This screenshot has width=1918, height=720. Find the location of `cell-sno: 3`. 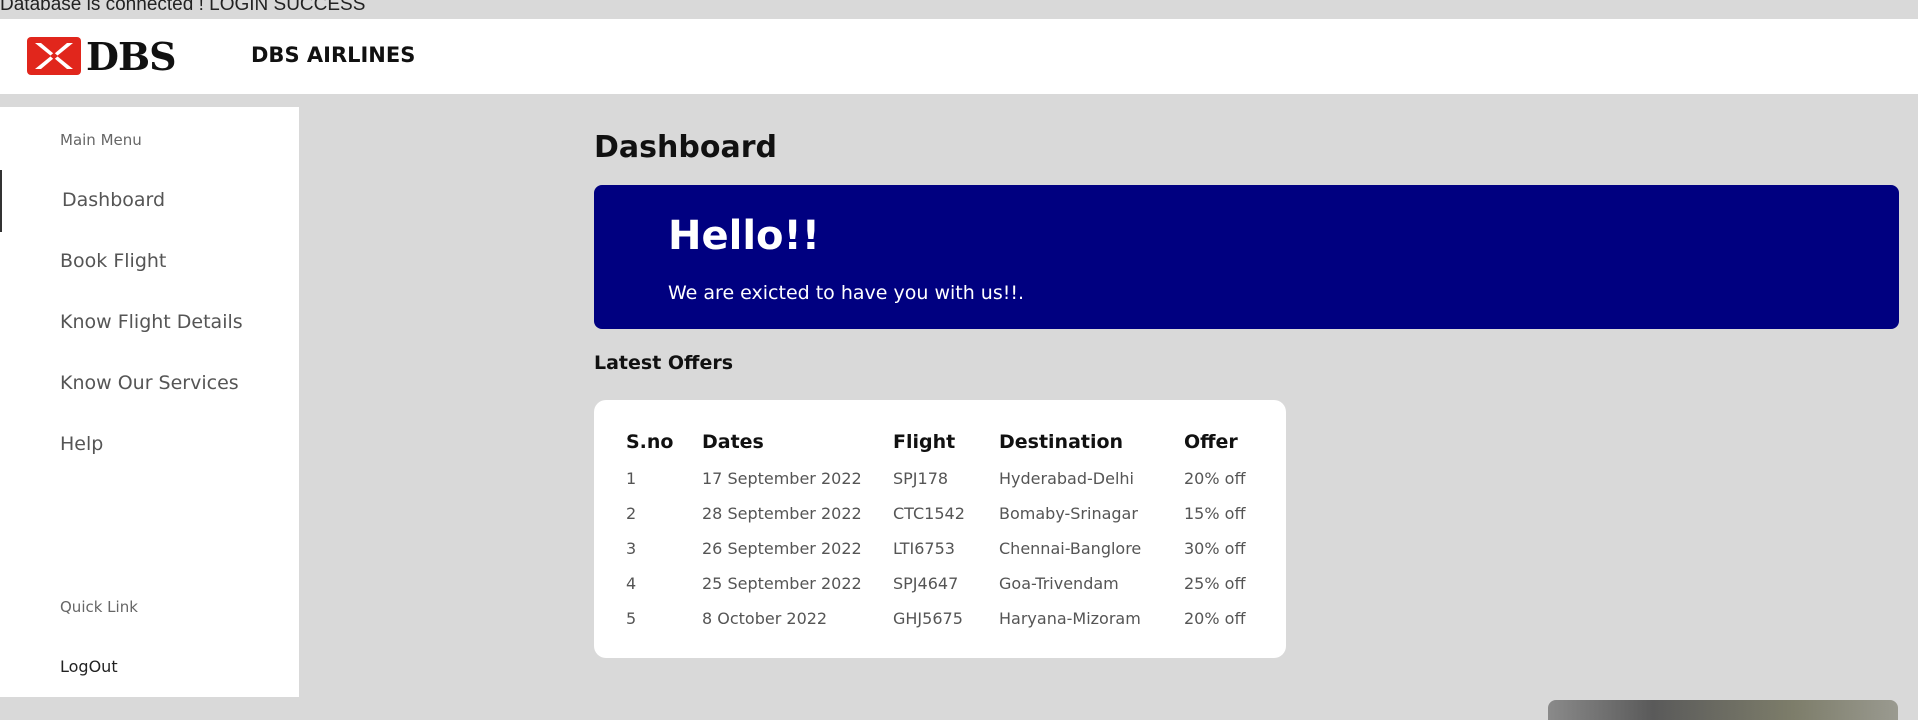

cell-sno: 3 is located at coordinates (631, 548).